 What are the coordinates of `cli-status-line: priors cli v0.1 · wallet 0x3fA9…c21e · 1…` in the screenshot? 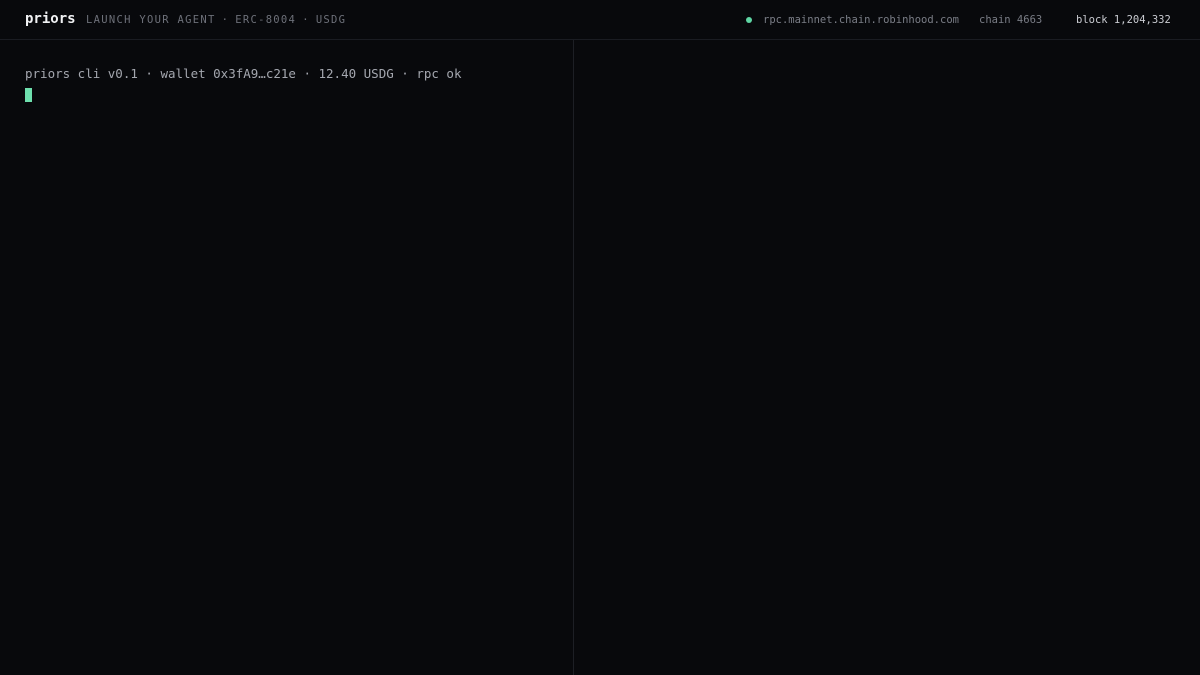 It's located at (243, 73).